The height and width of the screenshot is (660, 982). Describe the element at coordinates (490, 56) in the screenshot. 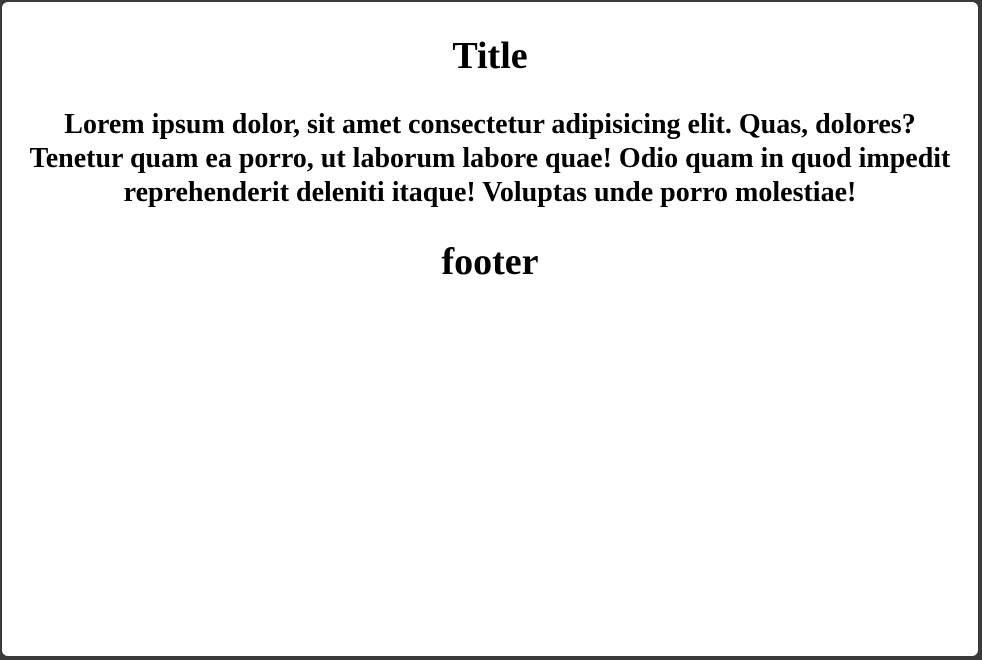

I see `page-title: Title` at that location.